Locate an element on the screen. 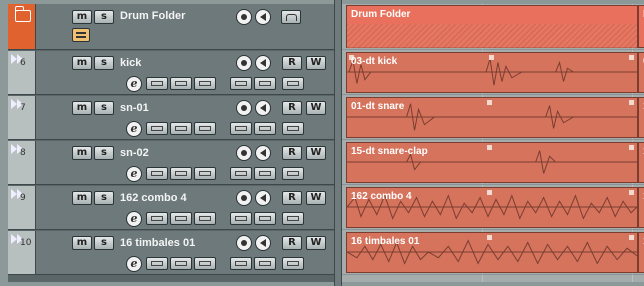 The image size is (644, 286). folder-color-strip is located at coordinates (22, 26).